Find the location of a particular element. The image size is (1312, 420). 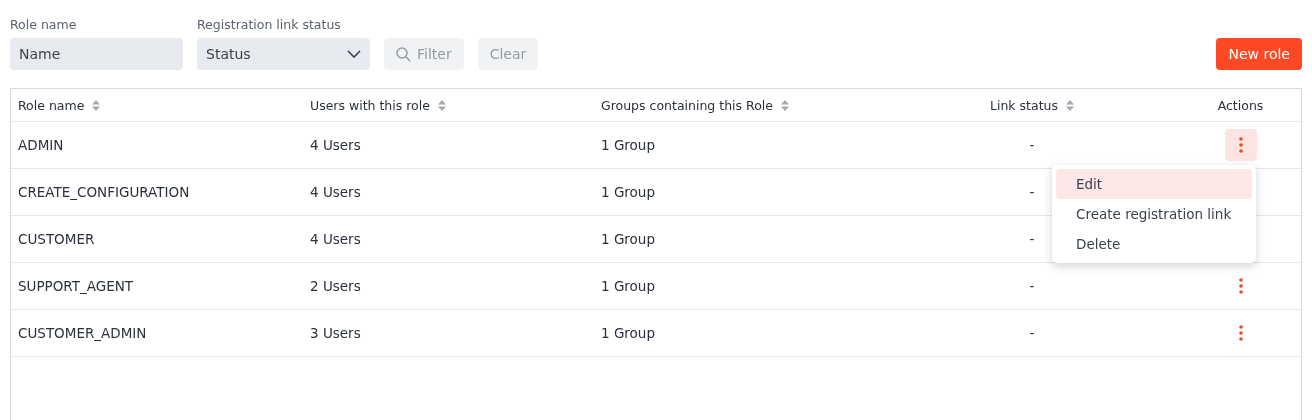

column-header: Role name is located at coordinates (59, 105).